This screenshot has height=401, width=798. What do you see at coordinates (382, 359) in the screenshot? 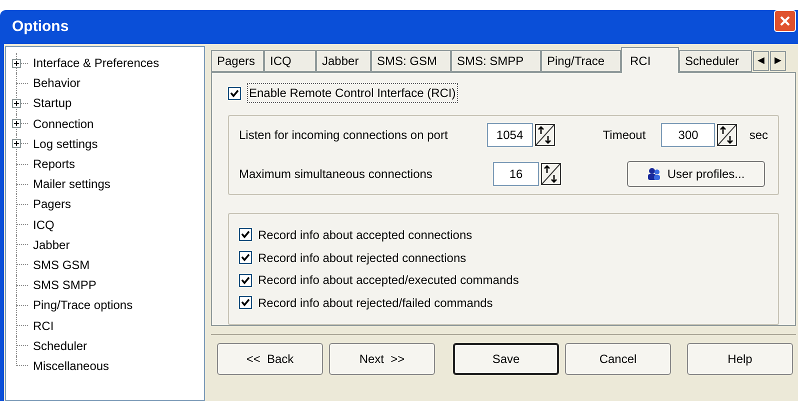
I see `dialog-button: Next >>` at bounding box center [382, 359].